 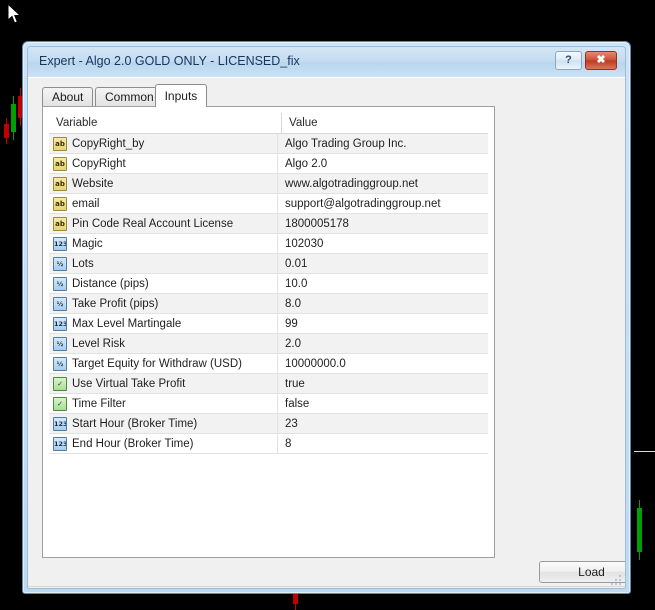 What do you see at coordinates (296, 283) in the screenshot?
I see `variable-value: 10.0` at bounding box center [296, 283].